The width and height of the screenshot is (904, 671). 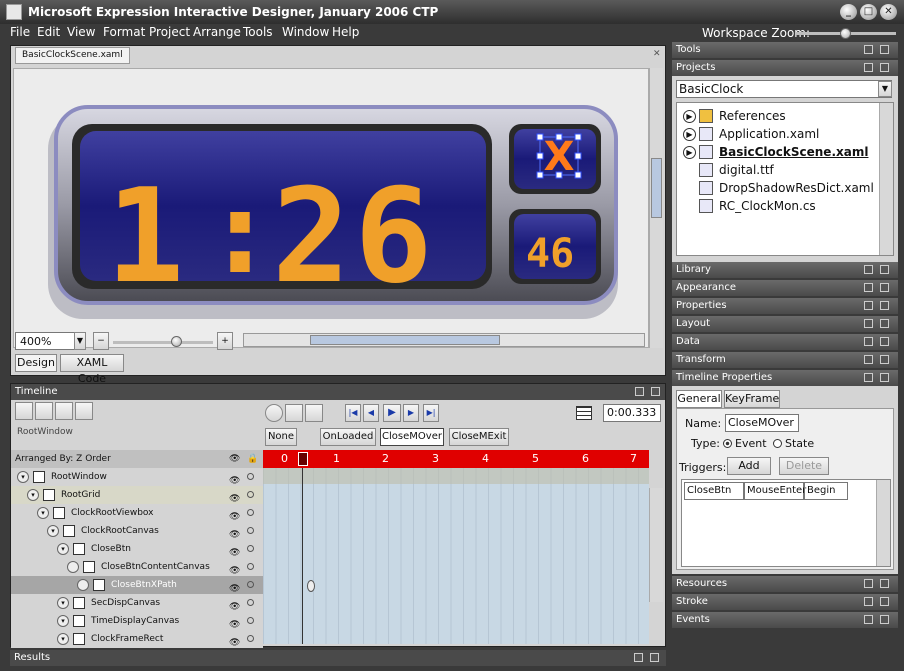 I want to click on vscroll-thumb, so click(x=656, y=188).